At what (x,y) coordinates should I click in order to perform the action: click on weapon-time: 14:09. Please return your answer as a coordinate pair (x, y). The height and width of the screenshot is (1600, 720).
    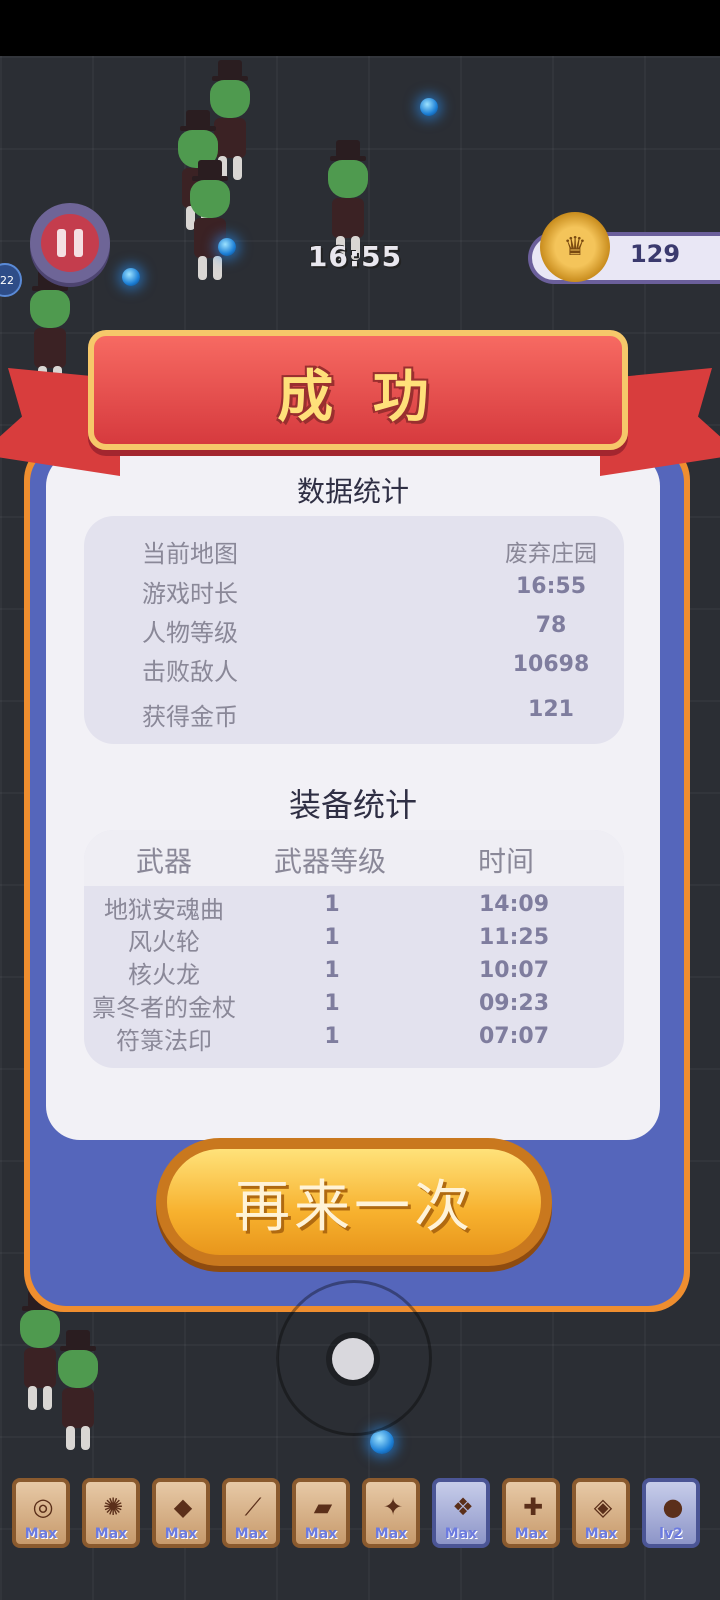
    Looking at the image, I should click on (514, 904).